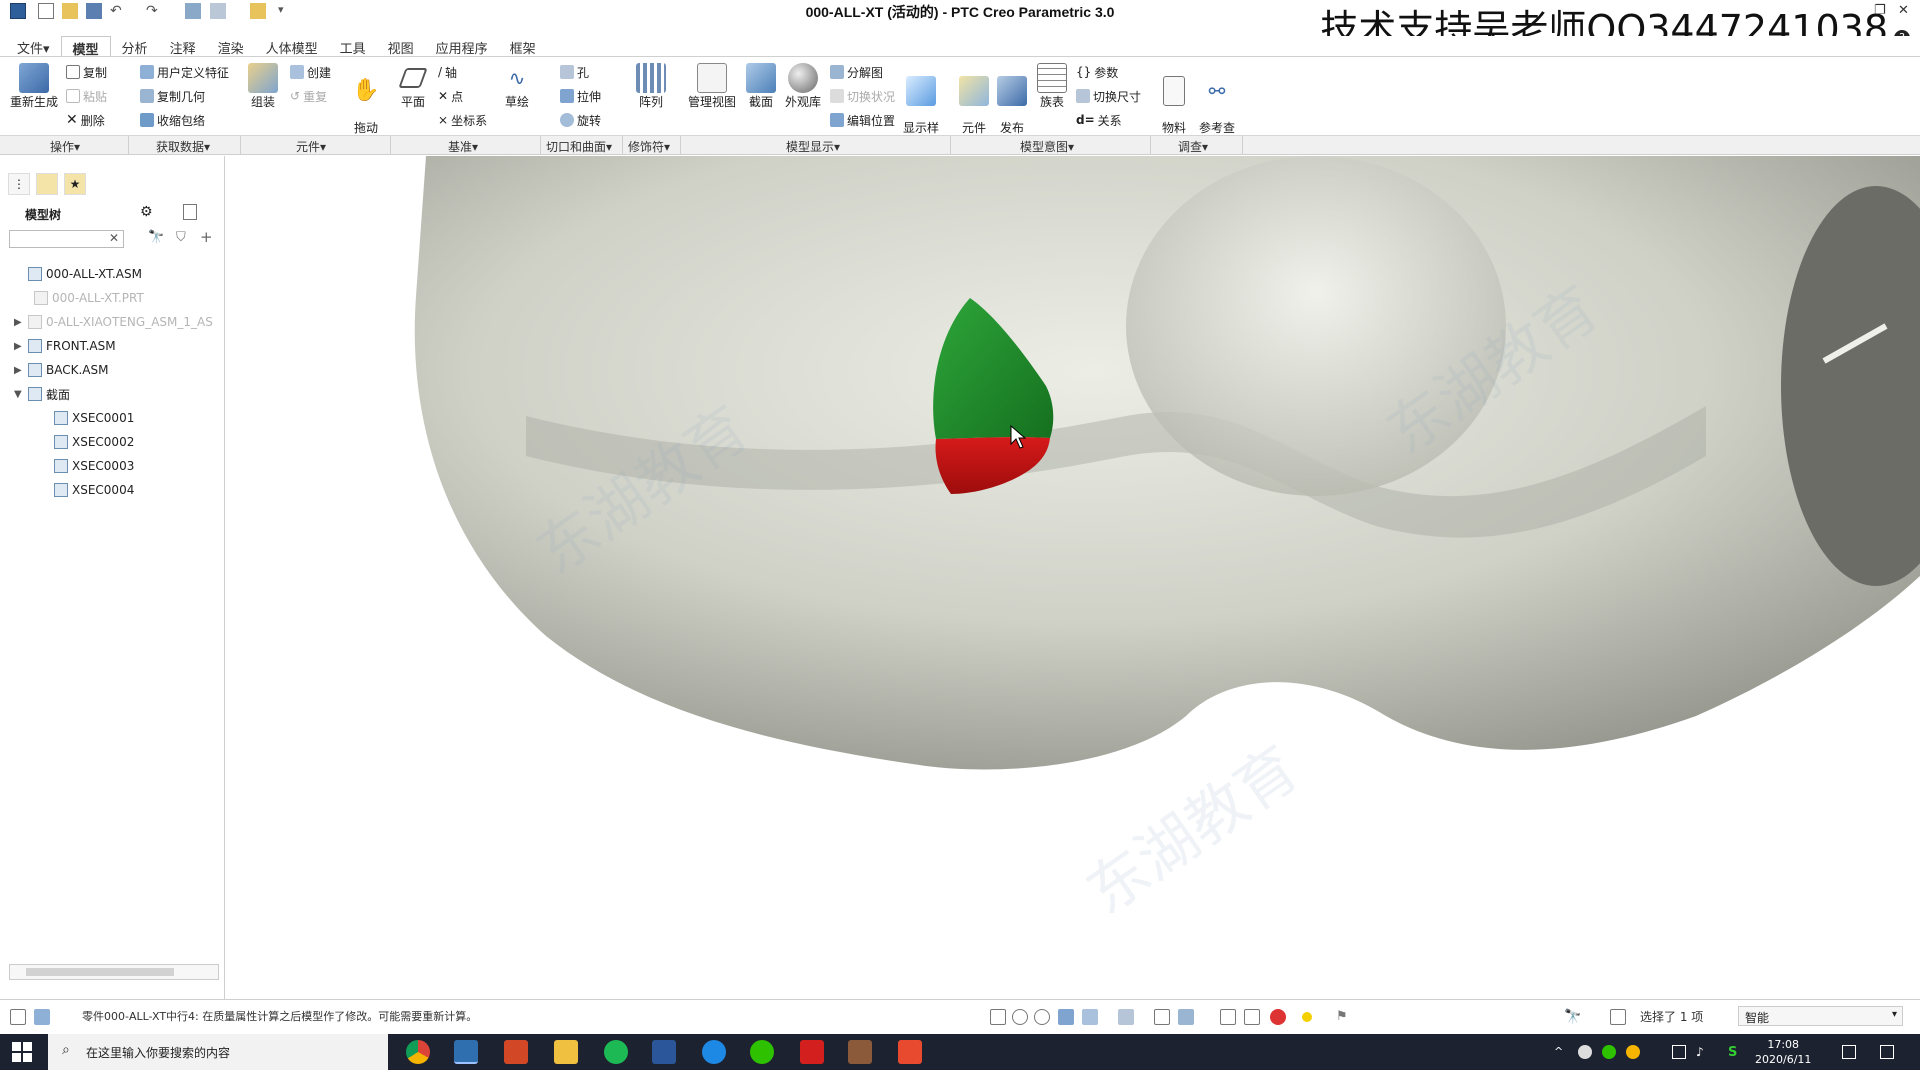 The width and height of the screenshot is (1920, 1070). What do you see at coordinates (1090, 1017) in the screenshot?
I see `display-style-status-icon` at bounding box center [1090, 1017].